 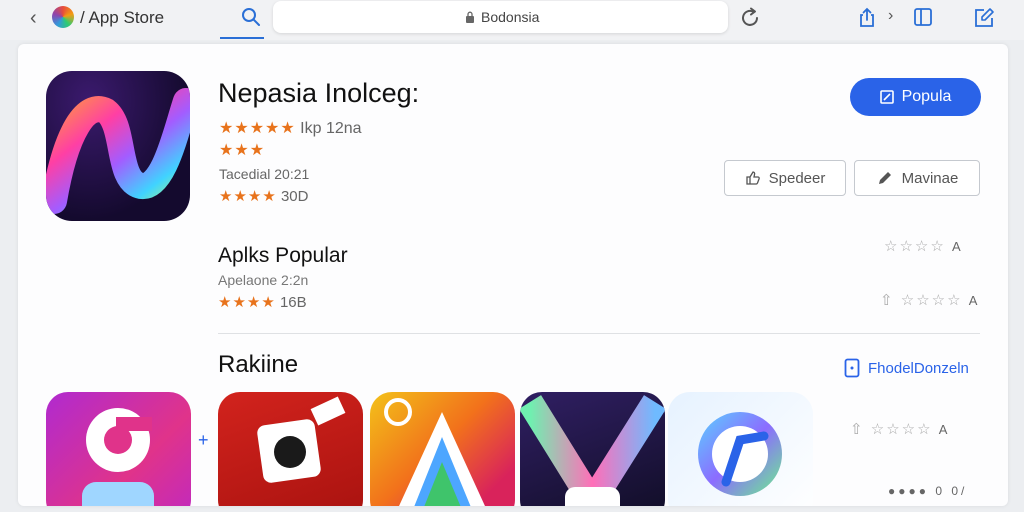 I want to click on edit-icon, so click(x=886, y=97).